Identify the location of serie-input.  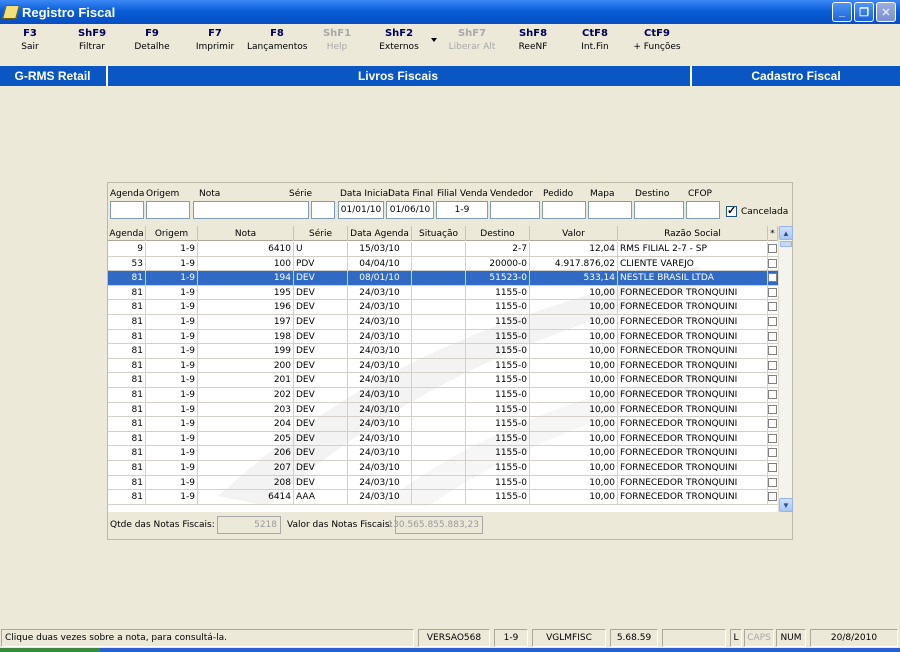
(323, 210).